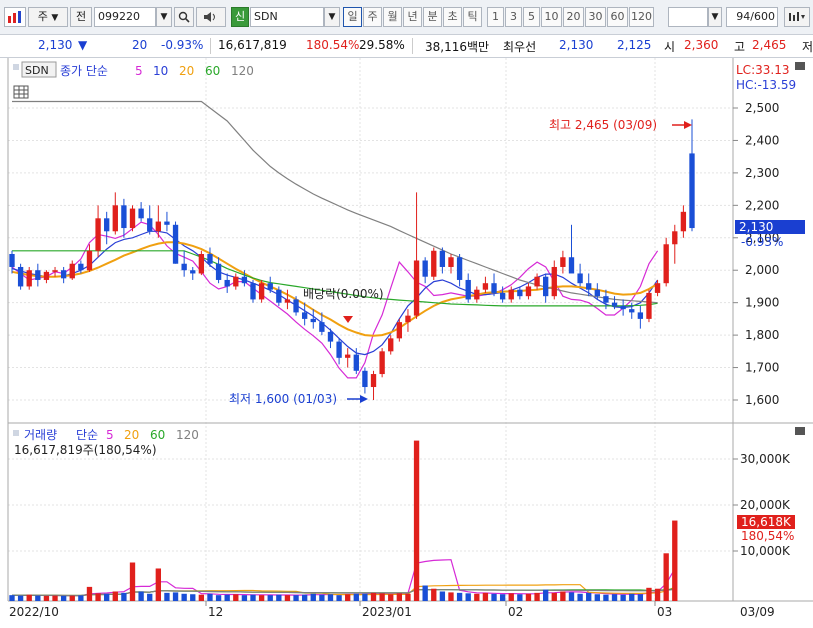 The width and height of the screenshot is (813, 628). I want to click on event-annotation: 배당락(0.00%), so click(343, 294).